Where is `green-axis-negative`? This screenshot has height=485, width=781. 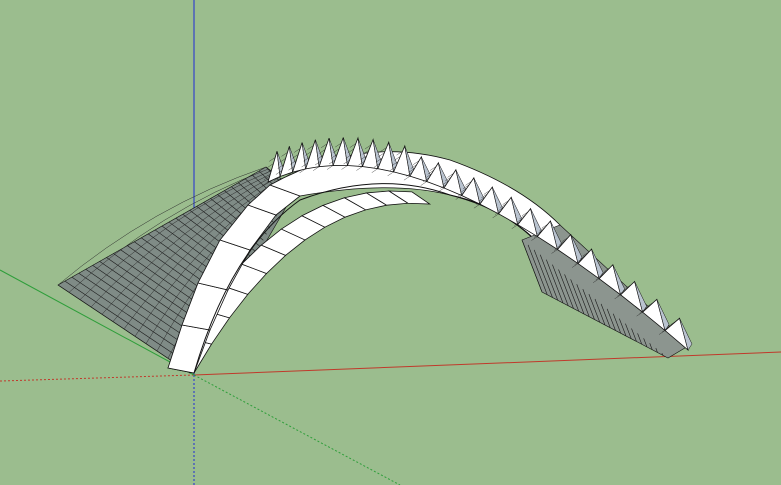 green-axis-negative is located at coordinates (297, 429).